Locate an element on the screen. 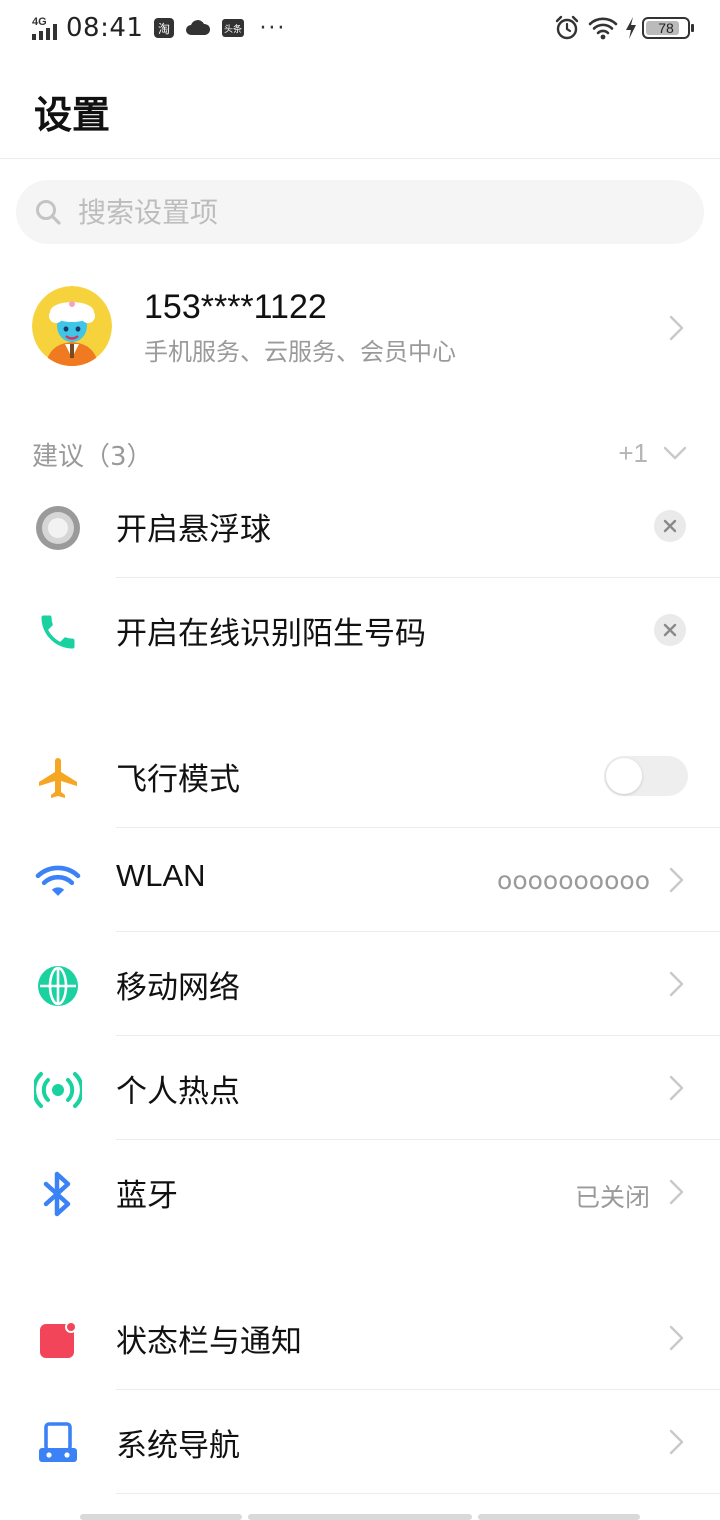  alarm-icon is located at coordinates (567, 27).